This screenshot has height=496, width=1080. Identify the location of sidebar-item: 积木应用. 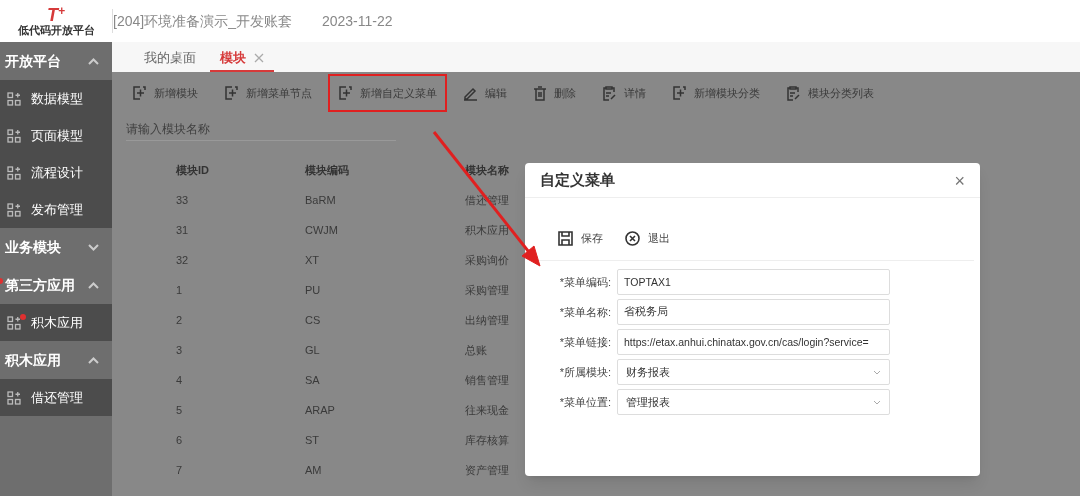
(56, 322).